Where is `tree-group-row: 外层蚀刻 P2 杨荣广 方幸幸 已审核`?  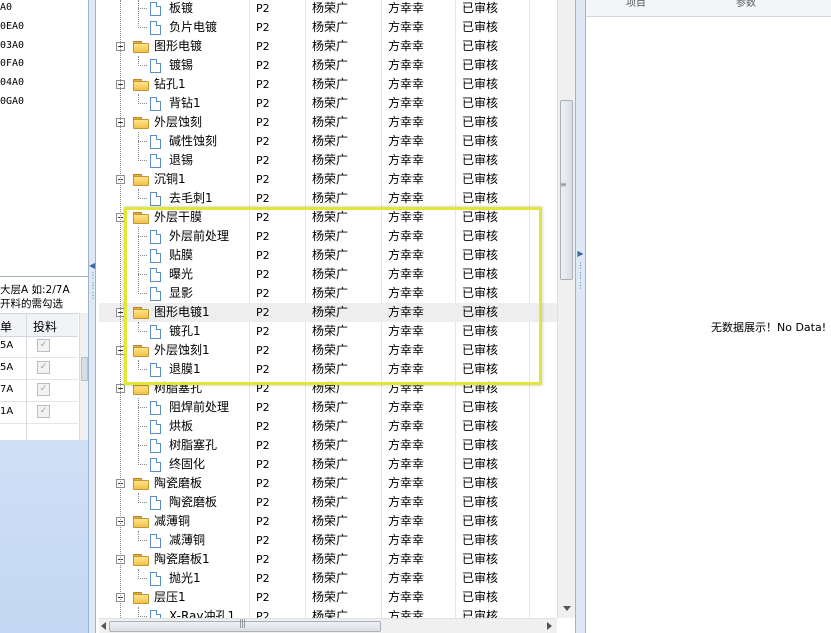 tree-group-row: 外层蚀刻 P2 杨荣广 方幸幸 已审核 is located at coordinates (328, 122).